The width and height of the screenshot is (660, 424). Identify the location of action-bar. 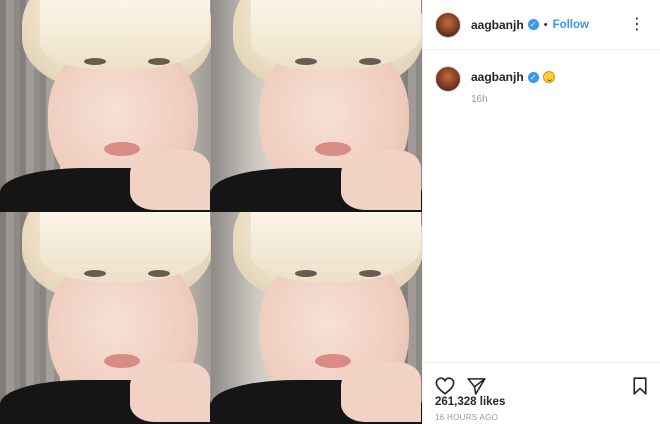
(541, 381).